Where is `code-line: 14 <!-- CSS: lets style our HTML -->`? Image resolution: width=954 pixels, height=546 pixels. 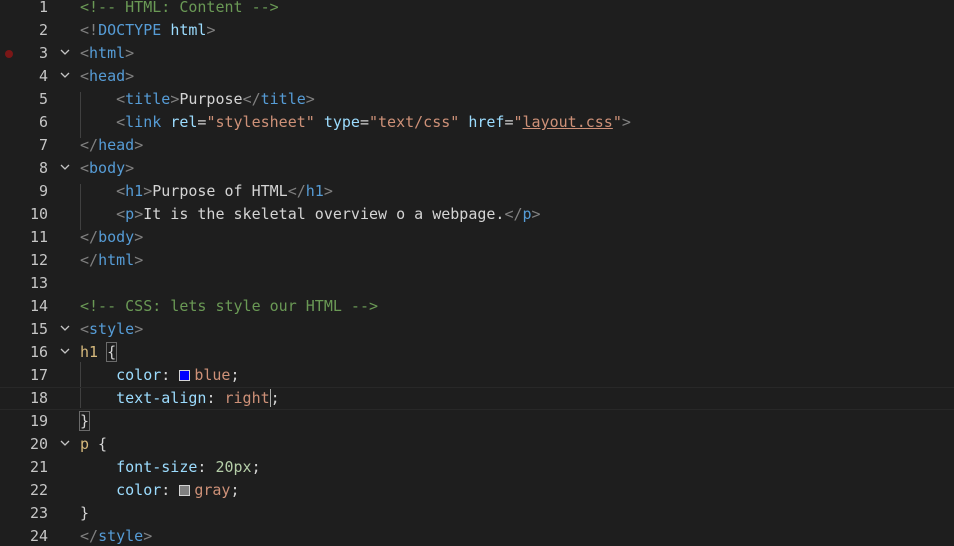
code-line: 14 <!-- CSS: lets style our HTML --> is located at coordinates (477, 306).